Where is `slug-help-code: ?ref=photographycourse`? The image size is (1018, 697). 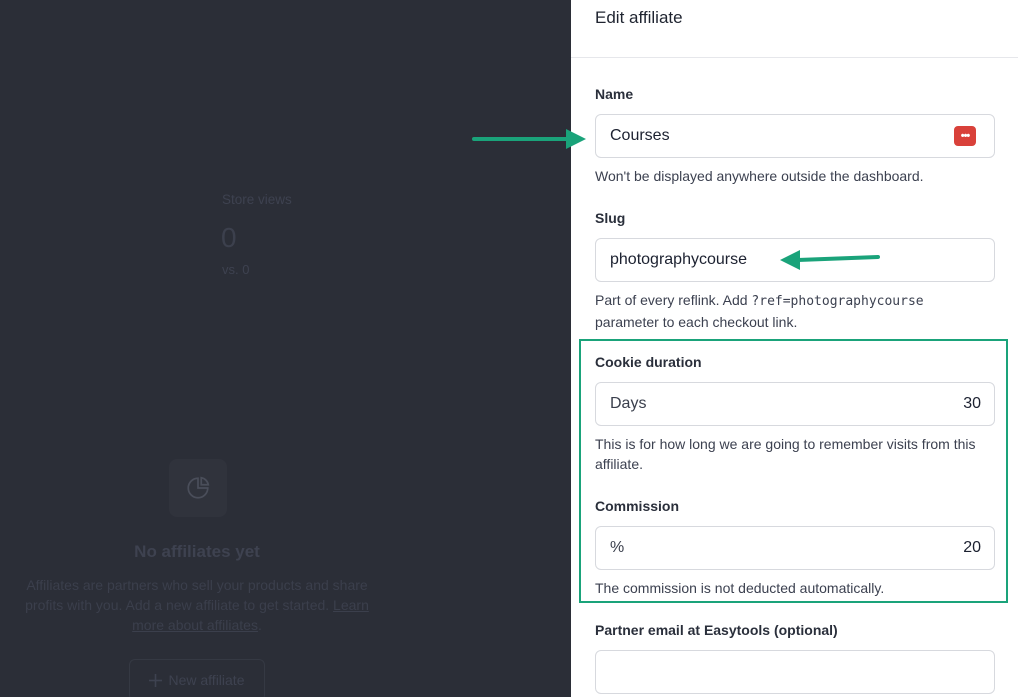
slug-help-code: ?ref=photographycourse is located at coordinates (837, 301).